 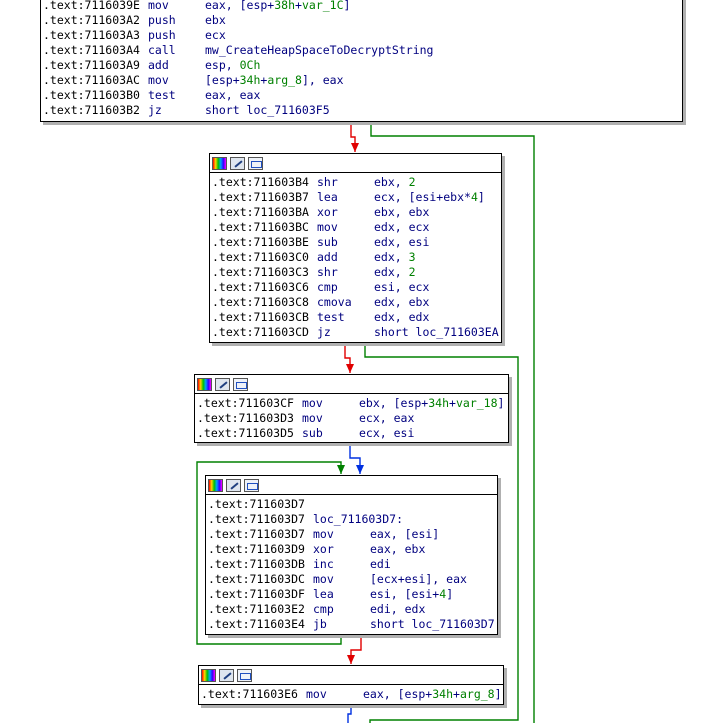 I want to click on asm-line: .text:711603C6 cmp esi, ecx, so click(x=355, y=287).